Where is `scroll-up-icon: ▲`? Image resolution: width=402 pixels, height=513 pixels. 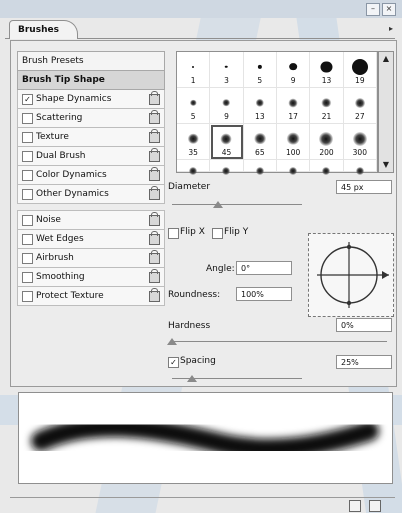 scroll-up-icon: ▲ is located at coordinates (386, 59).